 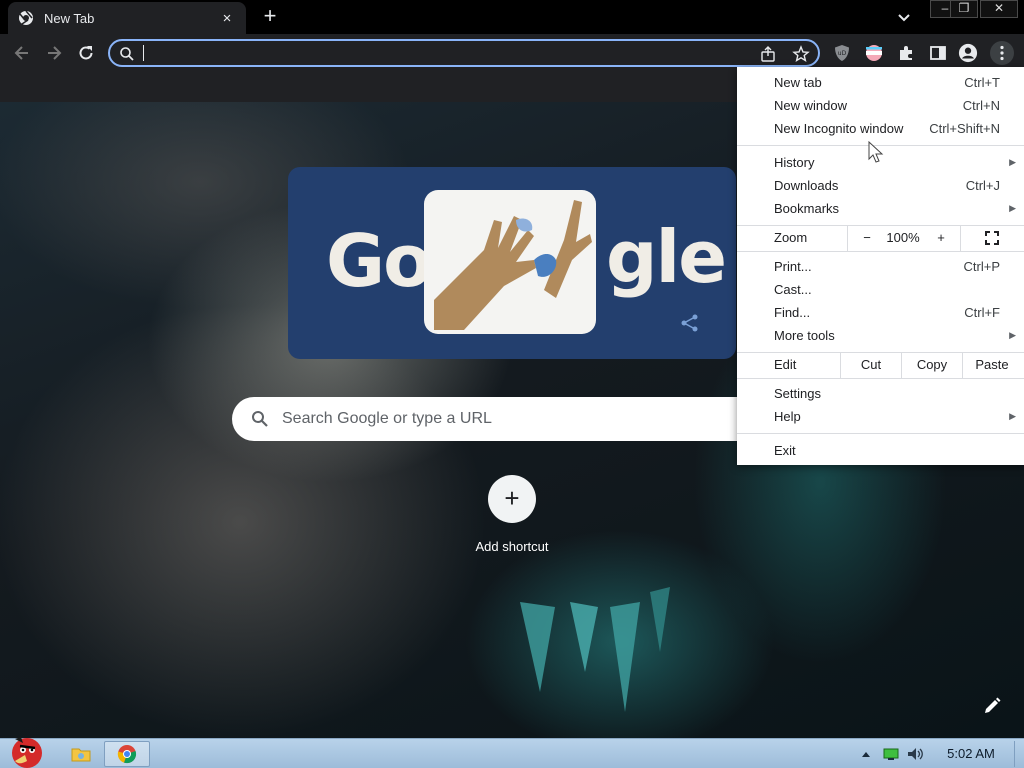 I want to click on shortcut-text: Ctrl+J, so click(x=982, y=185).